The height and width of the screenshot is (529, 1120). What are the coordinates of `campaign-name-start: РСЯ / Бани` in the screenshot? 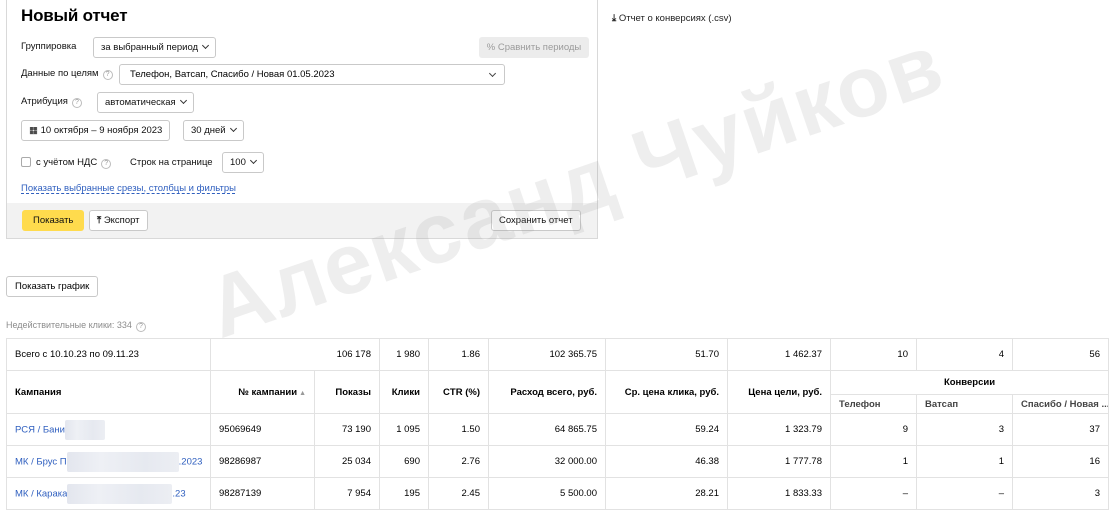 It's located at (40, 430).